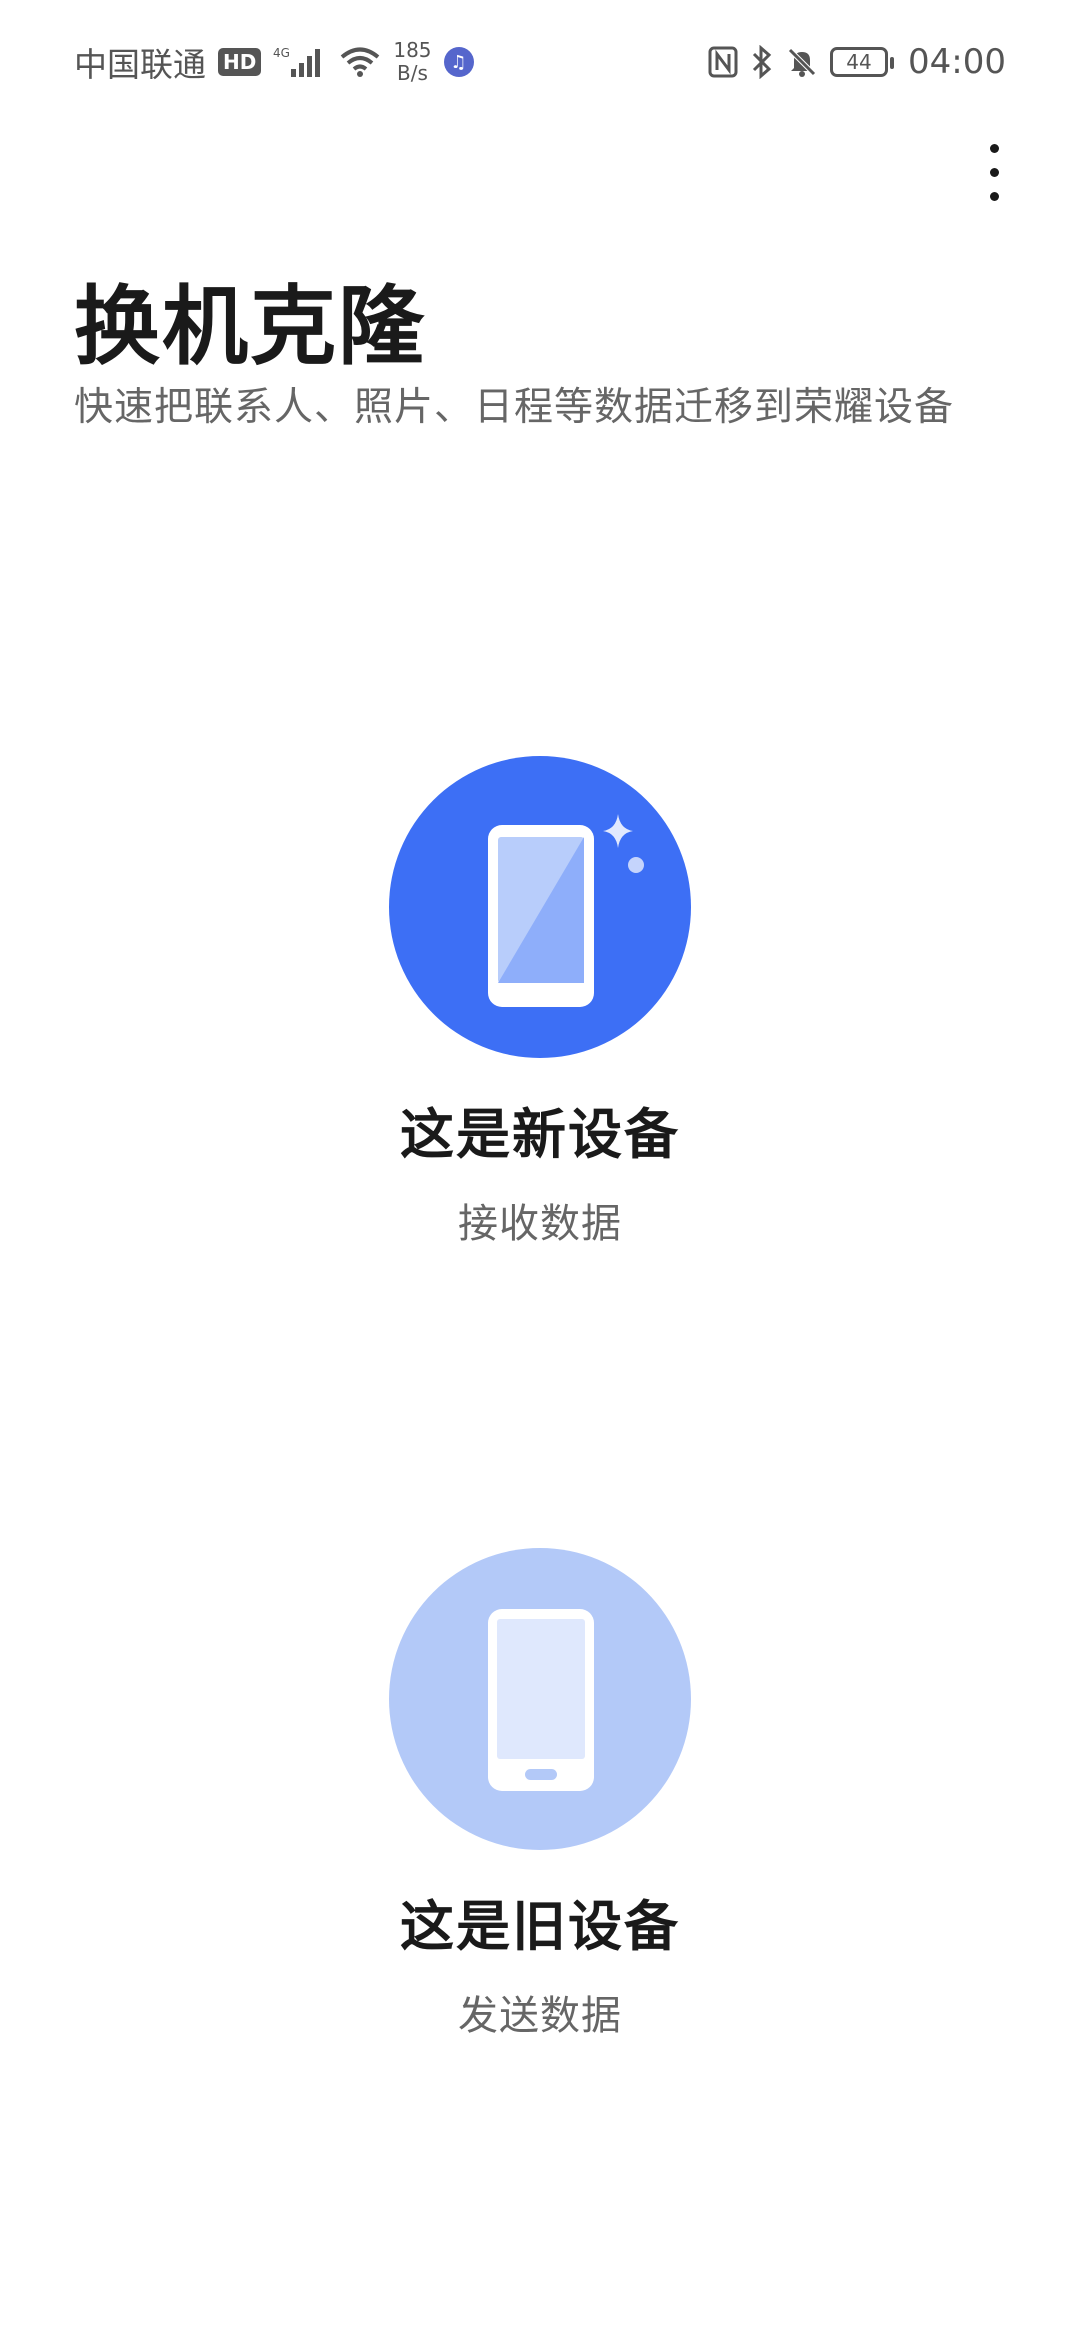  Describe the element at coordinates (862, 62) in the screenshot. I see `battery-indicator: 44` at that location.